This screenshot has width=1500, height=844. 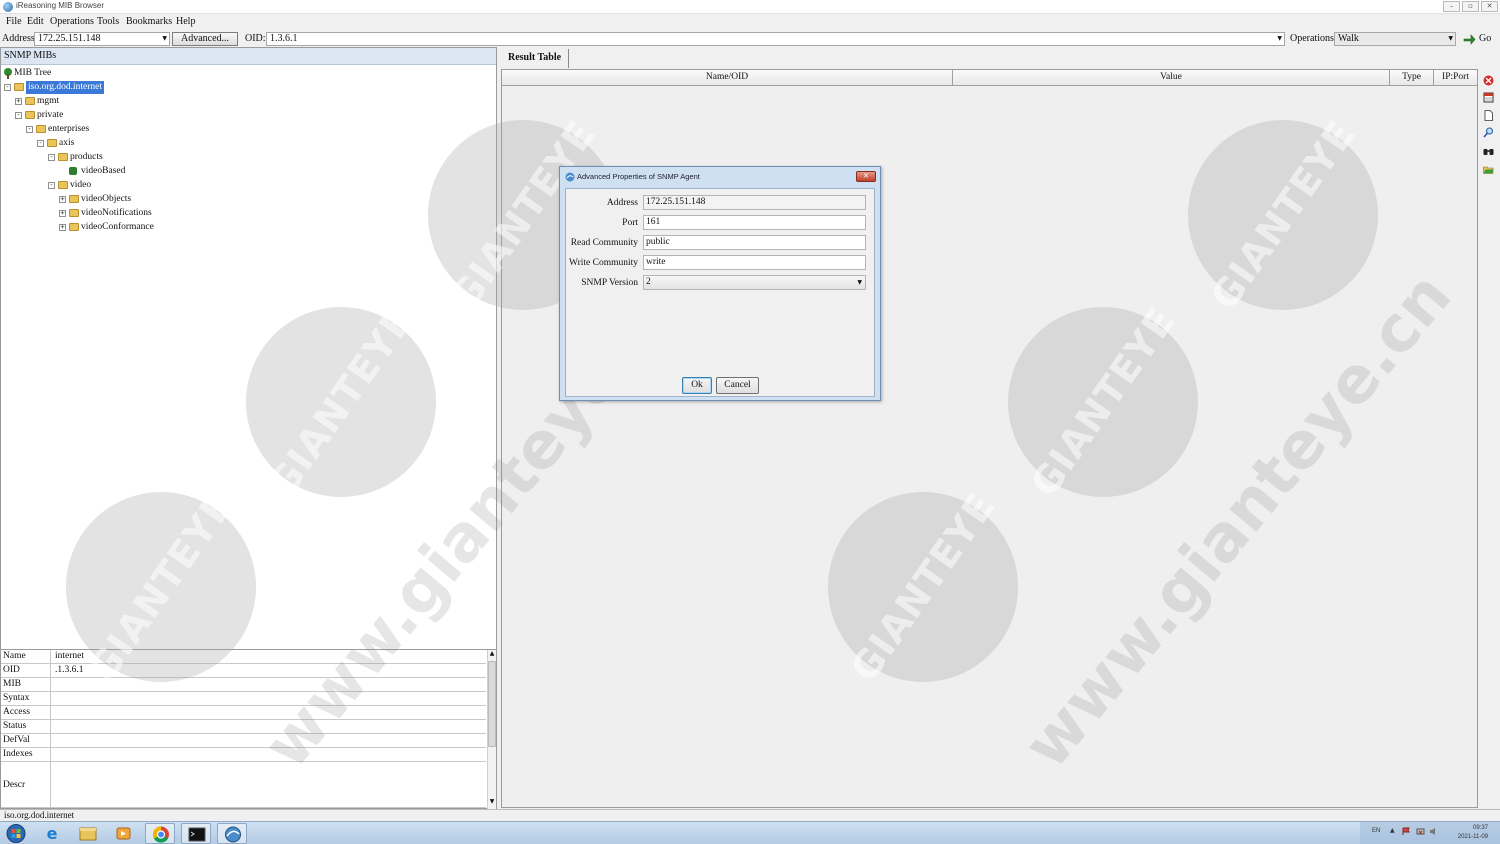 I want to click on side-toolbar, so click(x=1489, y=129).